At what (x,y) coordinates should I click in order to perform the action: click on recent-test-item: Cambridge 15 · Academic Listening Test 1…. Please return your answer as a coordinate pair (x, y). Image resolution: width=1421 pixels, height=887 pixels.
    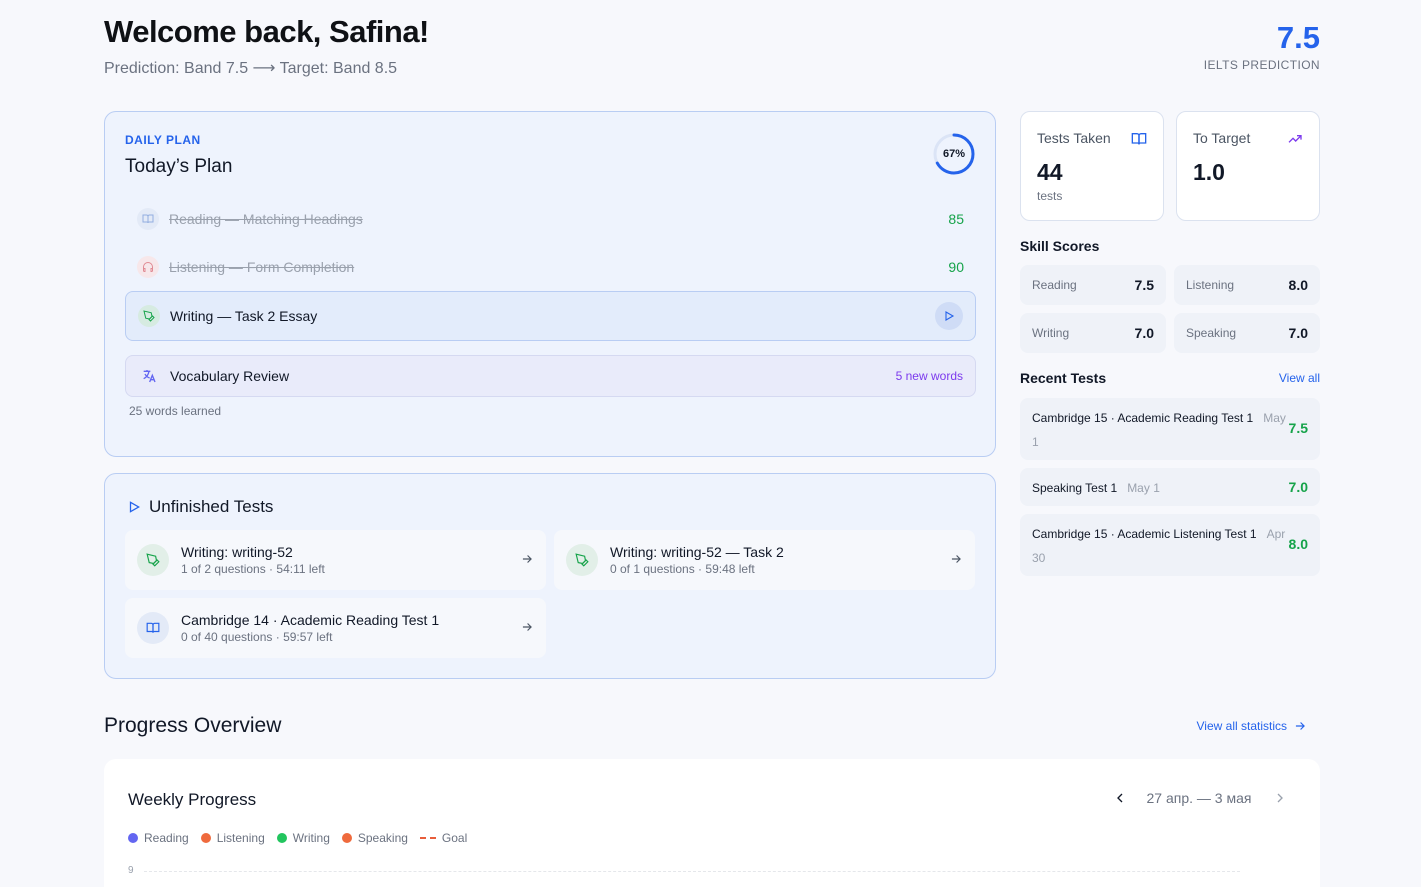
    Looking at the image, I should click on (1170, 545).